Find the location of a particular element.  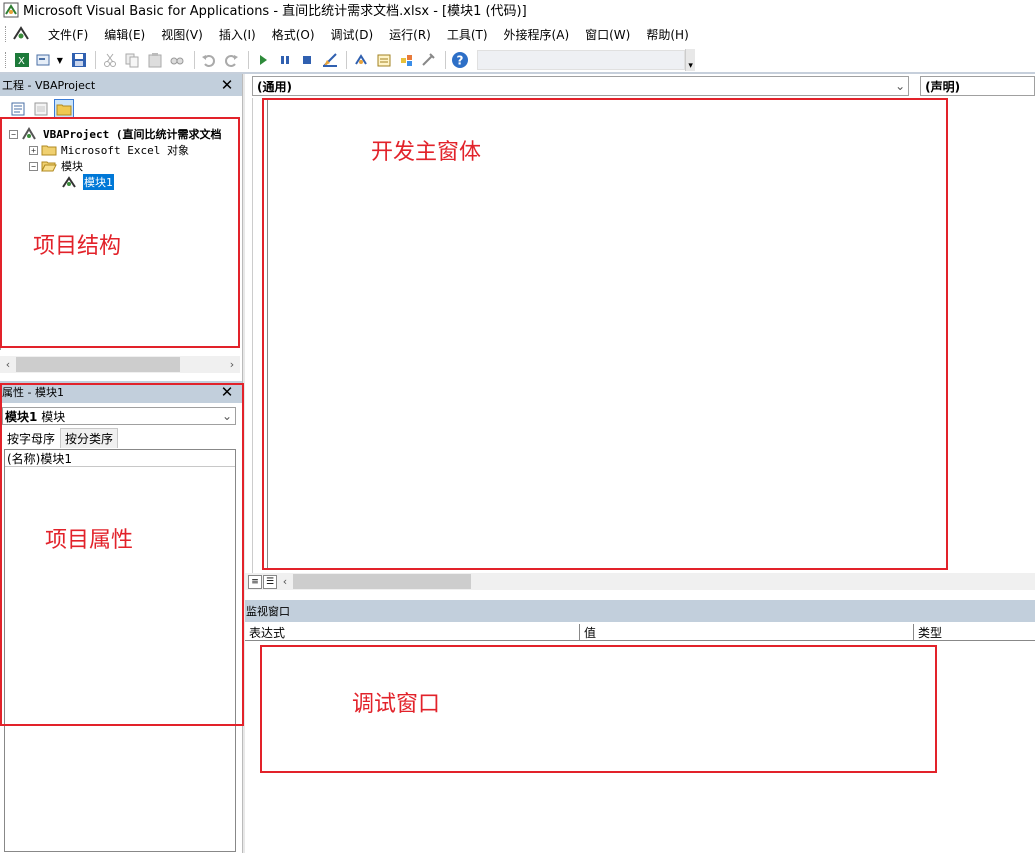

cut-icon is located at coordinates (109, 60).